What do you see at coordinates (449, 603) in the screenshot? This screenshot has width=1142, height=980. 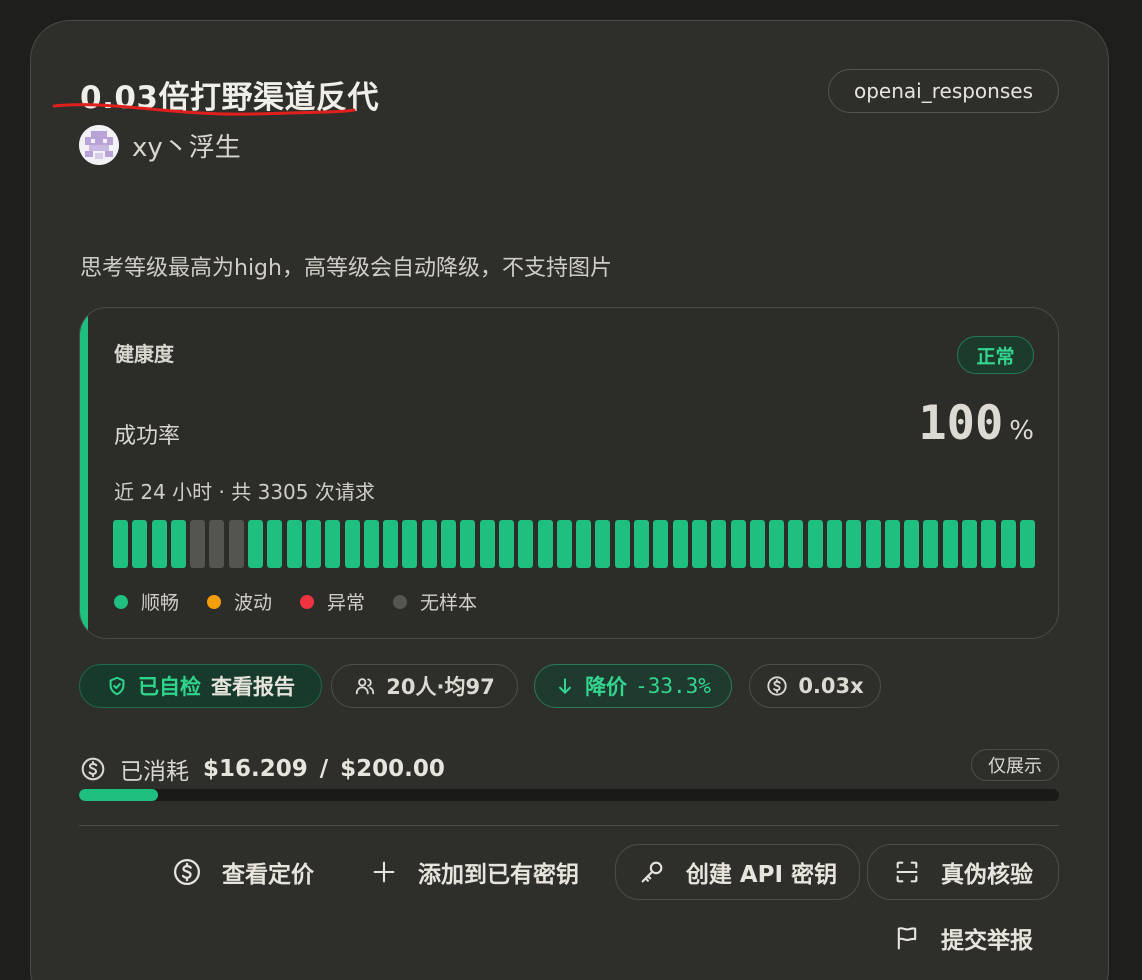 I see `legend-label: 无样本` at bounding box center [449, 603].